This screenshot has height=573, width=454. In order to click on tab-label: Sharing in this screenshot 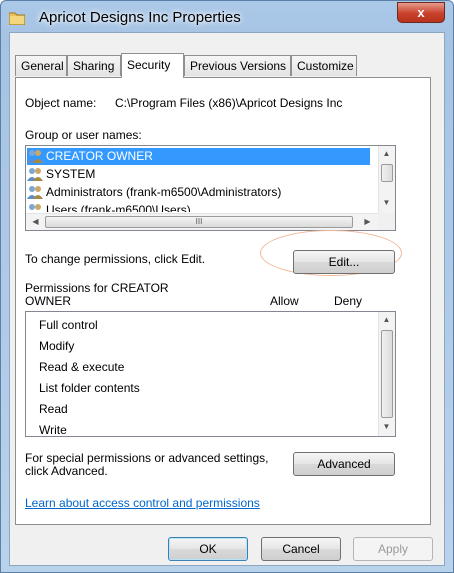, I will do `click(94, 66)`.